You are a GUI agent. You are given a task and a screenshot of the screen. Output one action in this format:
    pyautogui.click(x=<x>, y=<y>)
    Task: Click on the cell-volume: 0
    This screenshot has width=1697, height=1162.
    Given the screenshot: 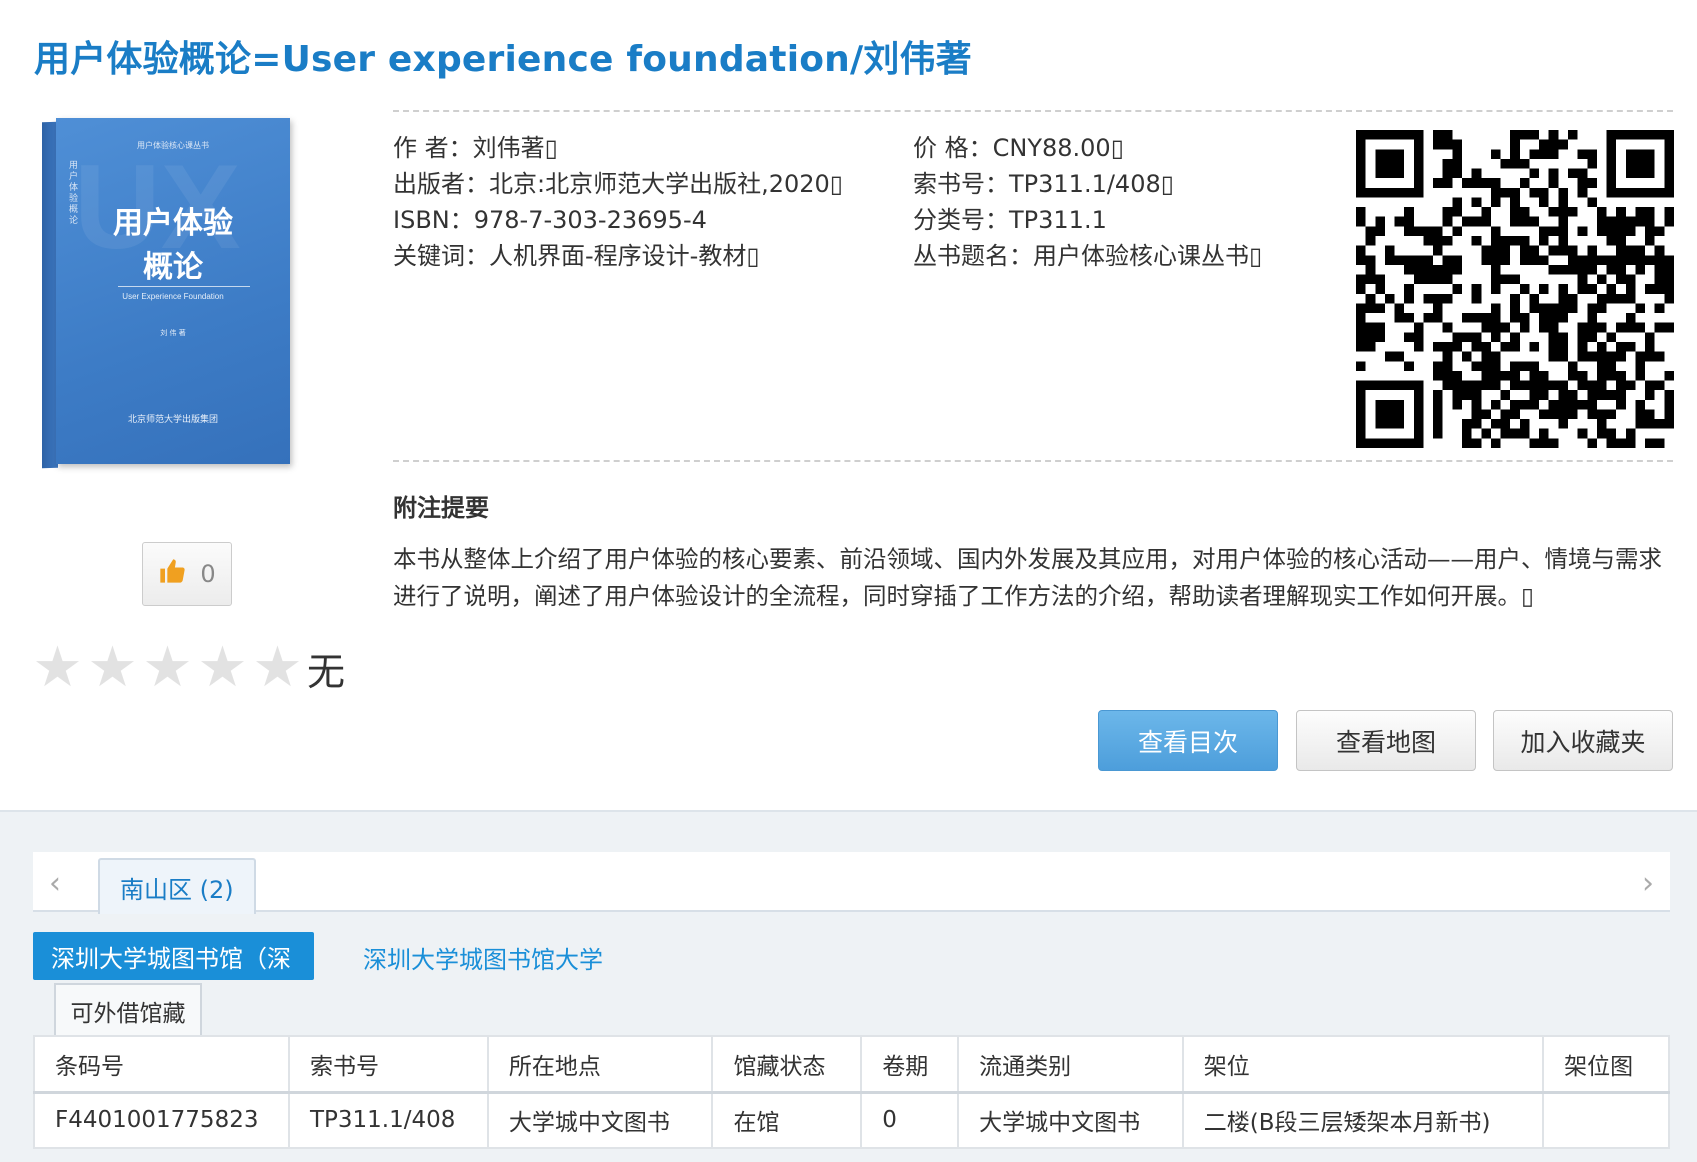 What is the action you would take?
    pyautogui.click(x=910, y=1119)
    